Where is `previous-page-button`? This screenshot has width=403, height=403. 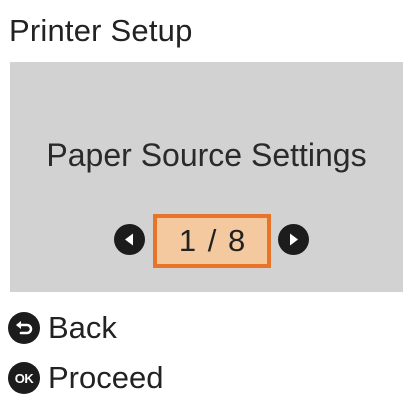 previous-page-button is located at coordinates (129, 239).